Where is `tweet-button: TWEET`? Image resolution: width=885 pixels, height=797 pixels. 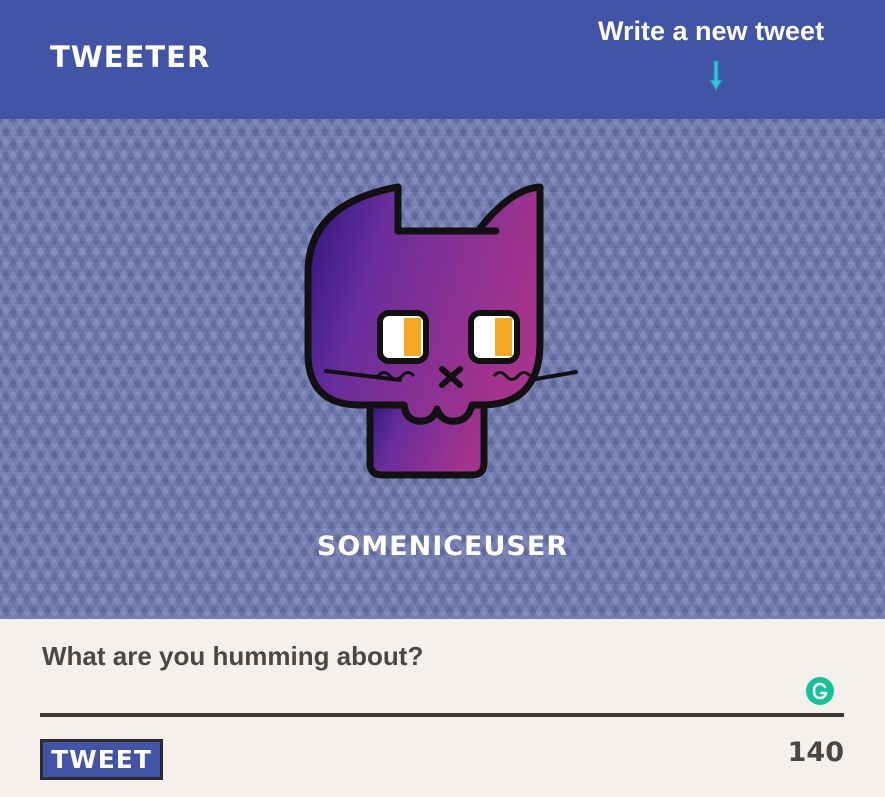
tweet-button: TWEET is located at coordinates (101, 759).